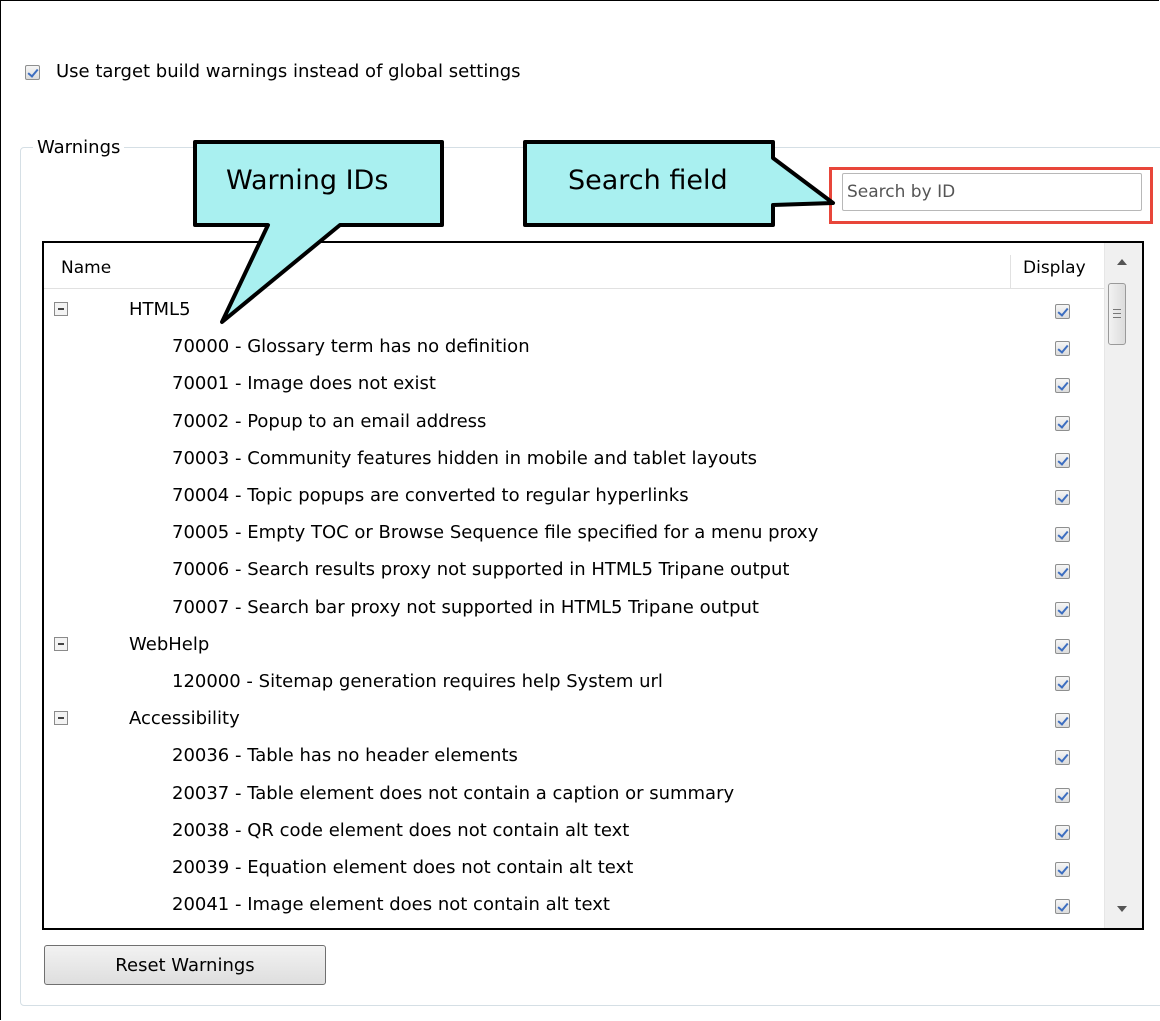 The image size is (1160, 1021). I want to click on callout-warning-ids-text: Warning IDs, so click(307, 180).